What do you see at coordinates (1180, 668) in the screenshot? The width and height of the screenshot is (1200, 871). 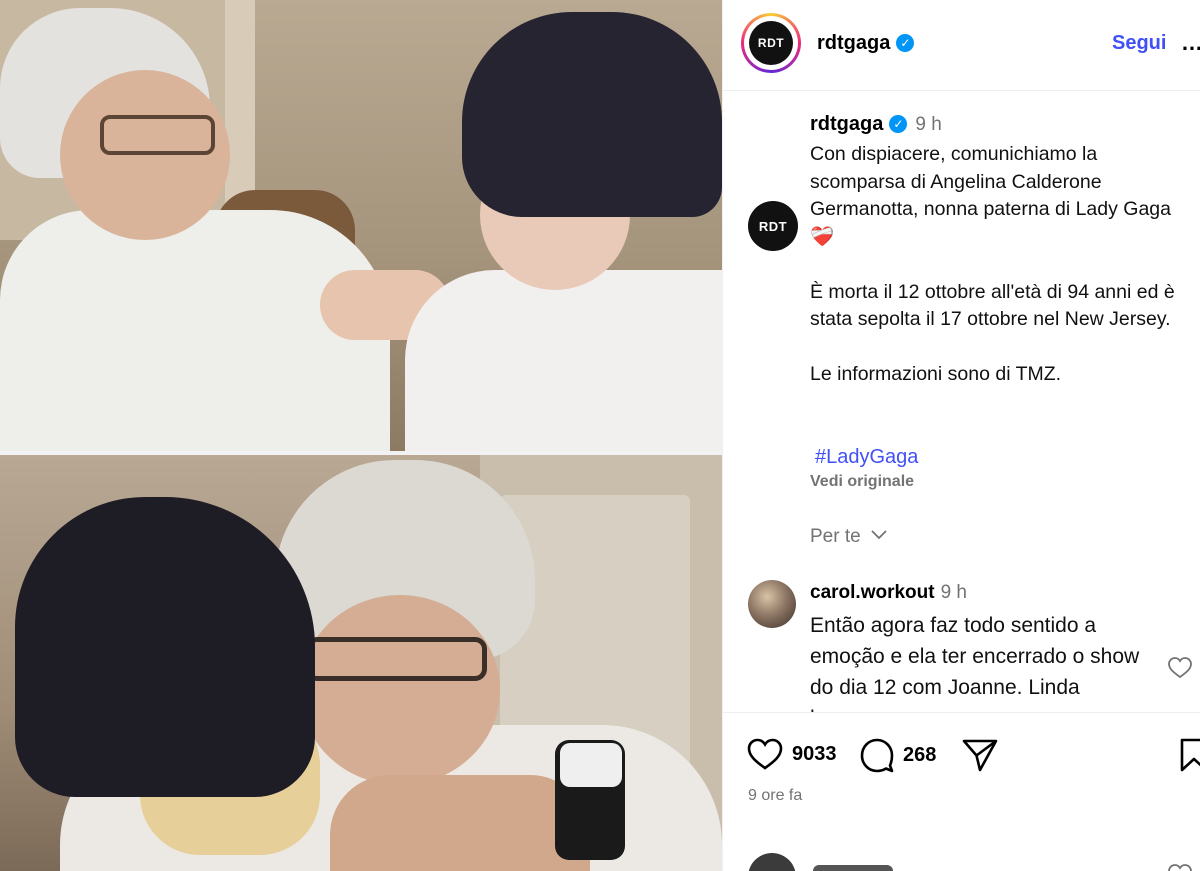 I see `comment-like-icon` at bounding box center [1180, 668].